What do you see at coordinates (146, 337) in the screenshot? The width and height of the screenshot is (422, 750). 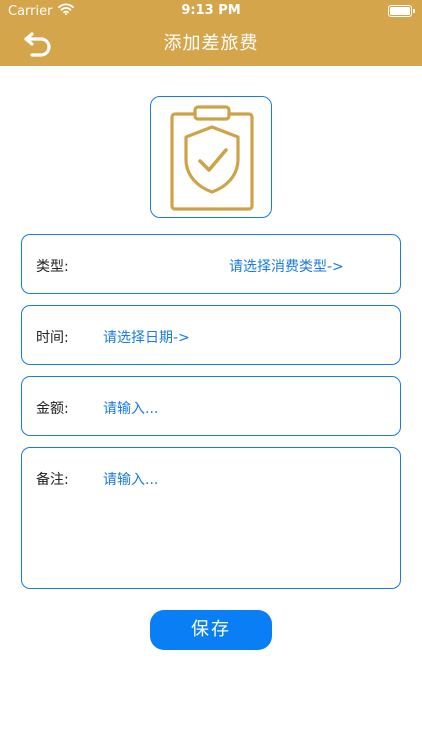 I see `date-select-value: 请选择日期->` at bounding box center [146, 337].